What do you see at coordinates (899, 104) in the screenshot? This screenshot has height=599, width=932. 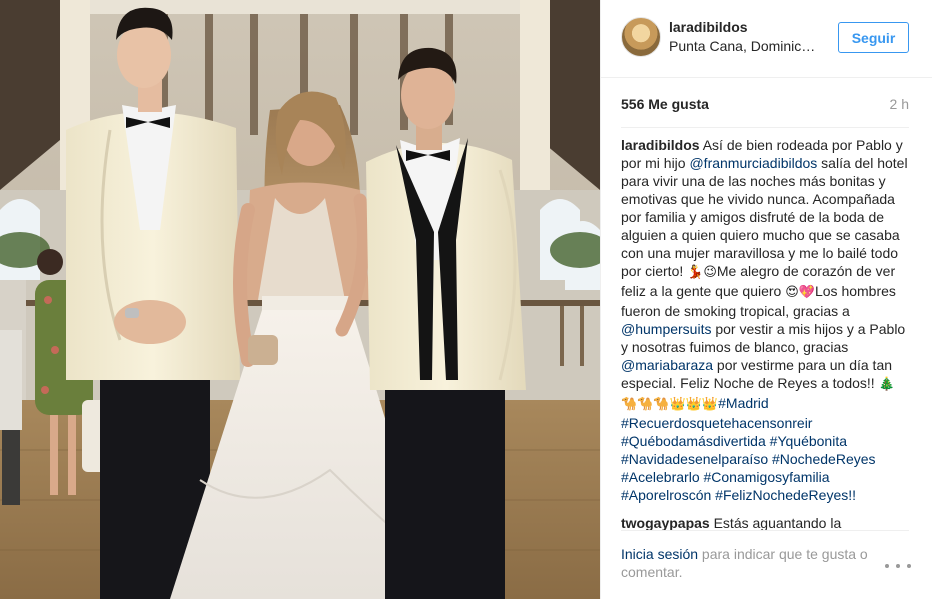 I see `post-time: 2 h` at bounding box center [899, 104].